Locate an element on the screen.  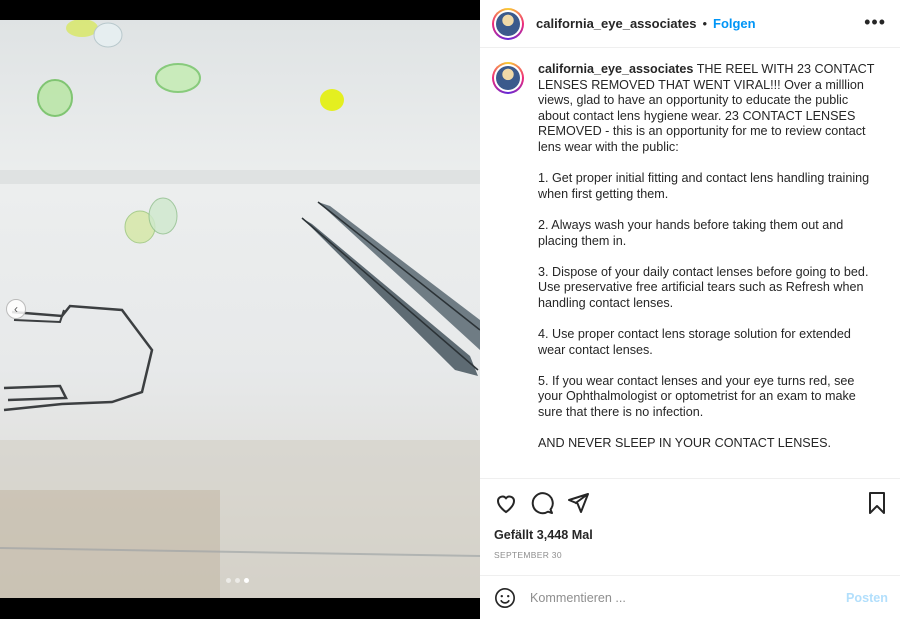
comment-input is located at coordinates (680, 597).